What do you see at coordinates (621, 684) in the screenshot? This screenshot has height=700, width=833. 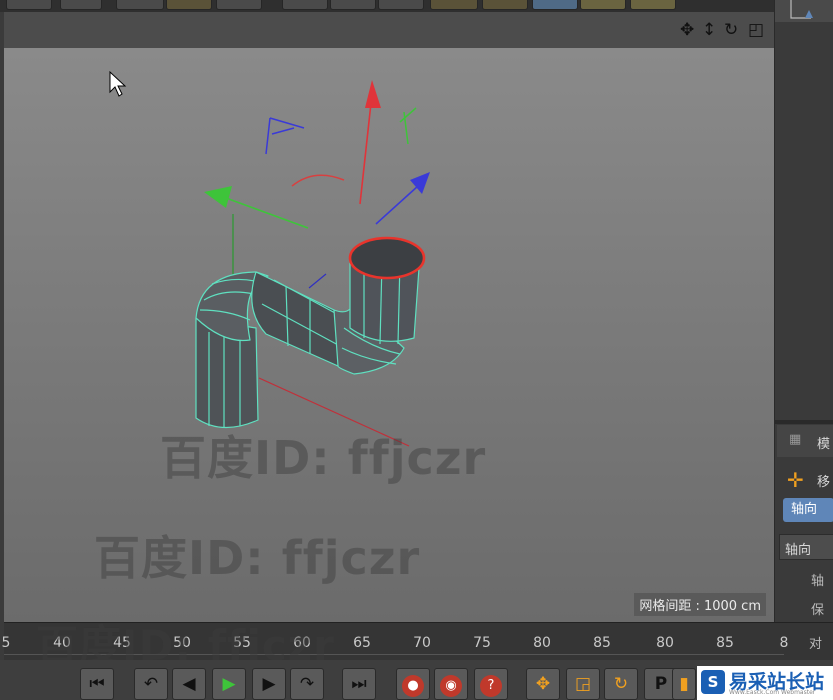 I see `rotate-key-button: ↻` at bounding box center [621, 684].